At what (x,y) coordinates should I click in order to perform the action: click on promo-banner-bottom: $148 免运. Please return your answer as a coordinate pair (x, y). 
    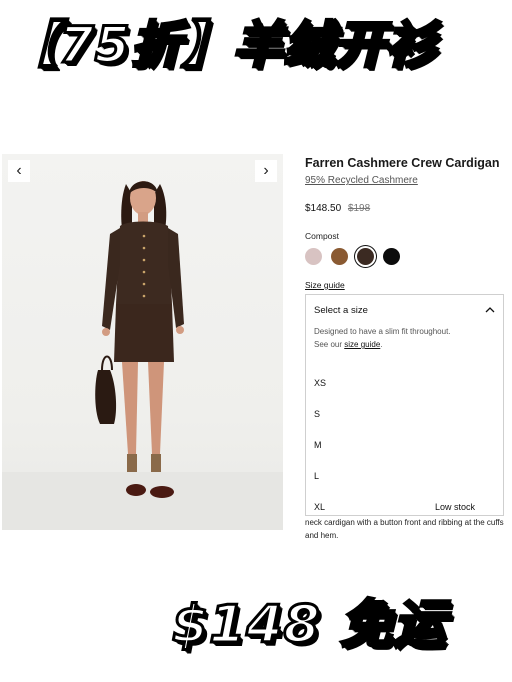
    Looking at the image, I should click on (309, 625).